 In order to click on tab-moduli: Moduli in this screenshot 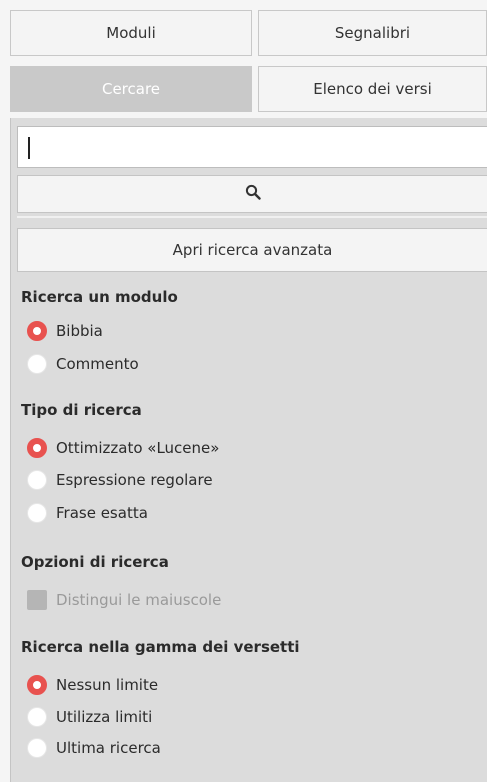, I will do `click(131, 33)`.